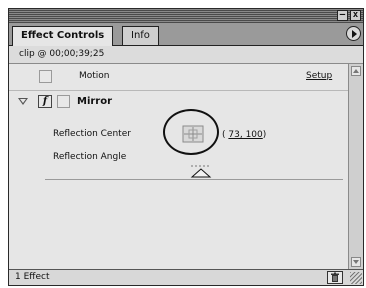 The image size is (366, 288). Describe the element at coordinates (355, 15) in the screenshot. I see `close-button: x` at that location.